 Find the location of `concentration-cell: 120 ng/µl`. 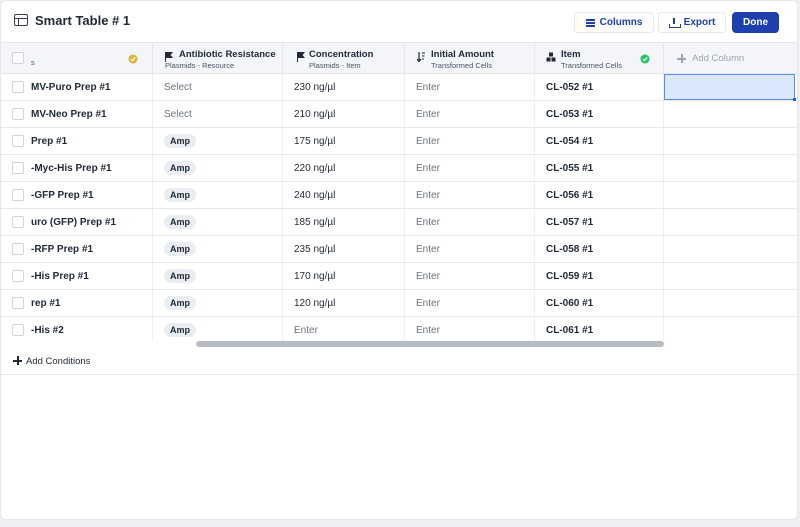

concentration-cell: 120 ng/µl is located at coordinates (344, 303).